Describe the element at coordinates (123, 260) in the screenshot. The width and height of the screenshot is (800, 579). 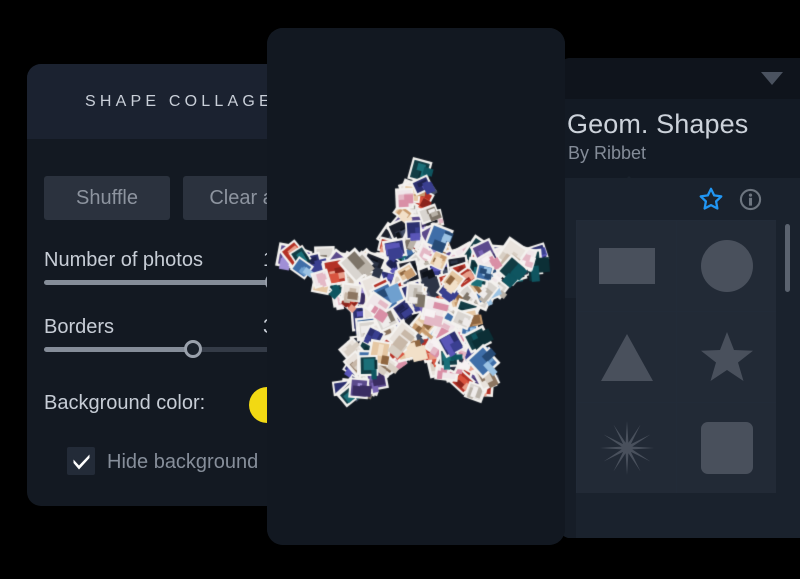
I see `number-of-photos-label: Number of photos` at that location.